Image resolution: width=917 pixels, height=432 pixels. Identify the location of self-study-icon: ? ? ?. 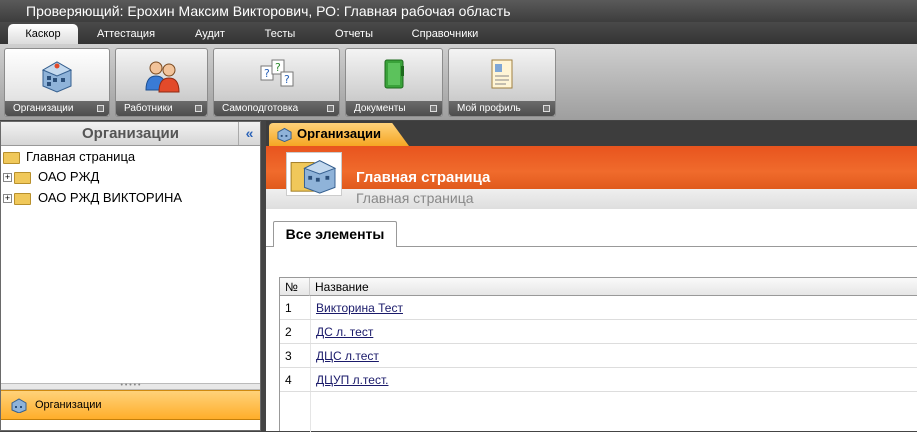
(276, 73).